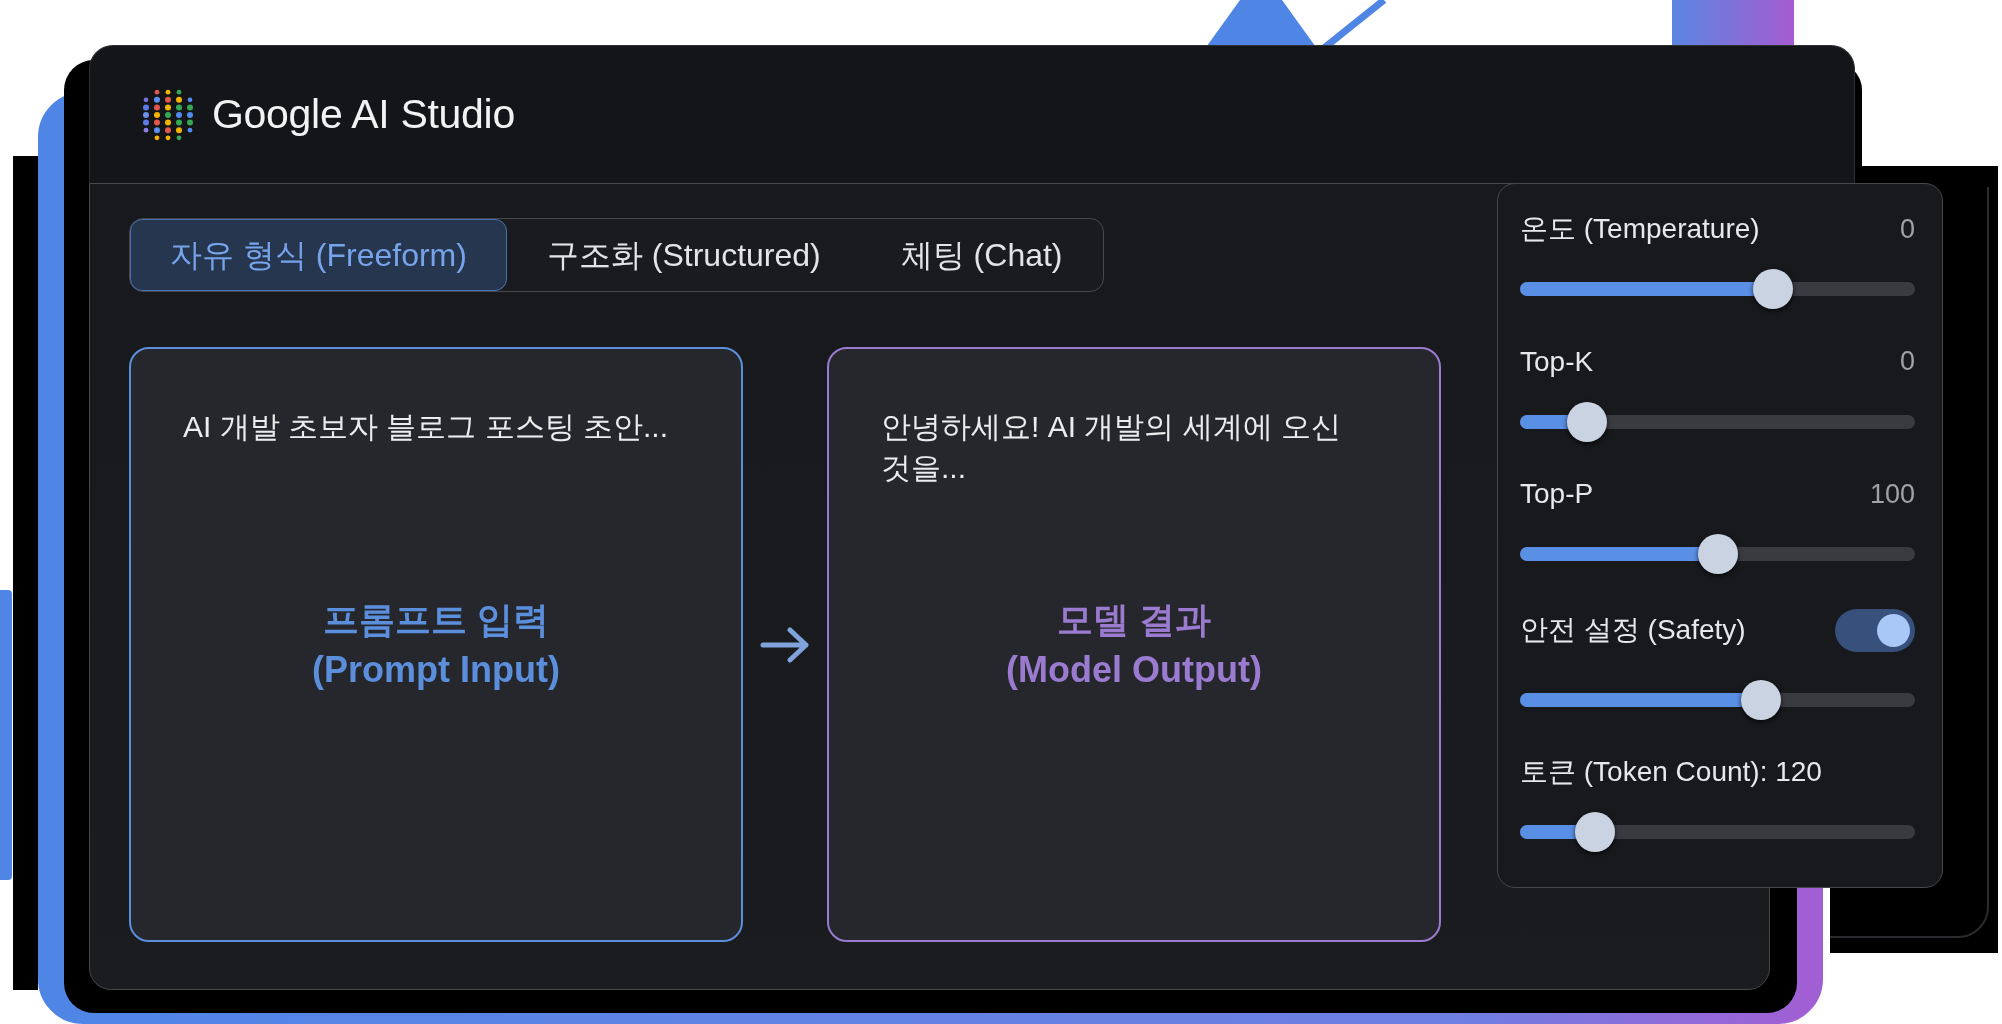  Describe the element at coordinates (1875, 630) in the screenshot. I see `toggle-switch` at that location.